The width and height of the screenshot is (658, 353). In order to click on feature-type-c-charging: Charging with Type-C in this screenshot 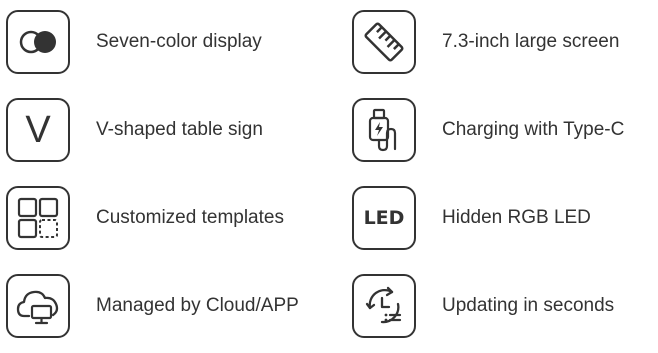, I will do `click(502, 135)`.